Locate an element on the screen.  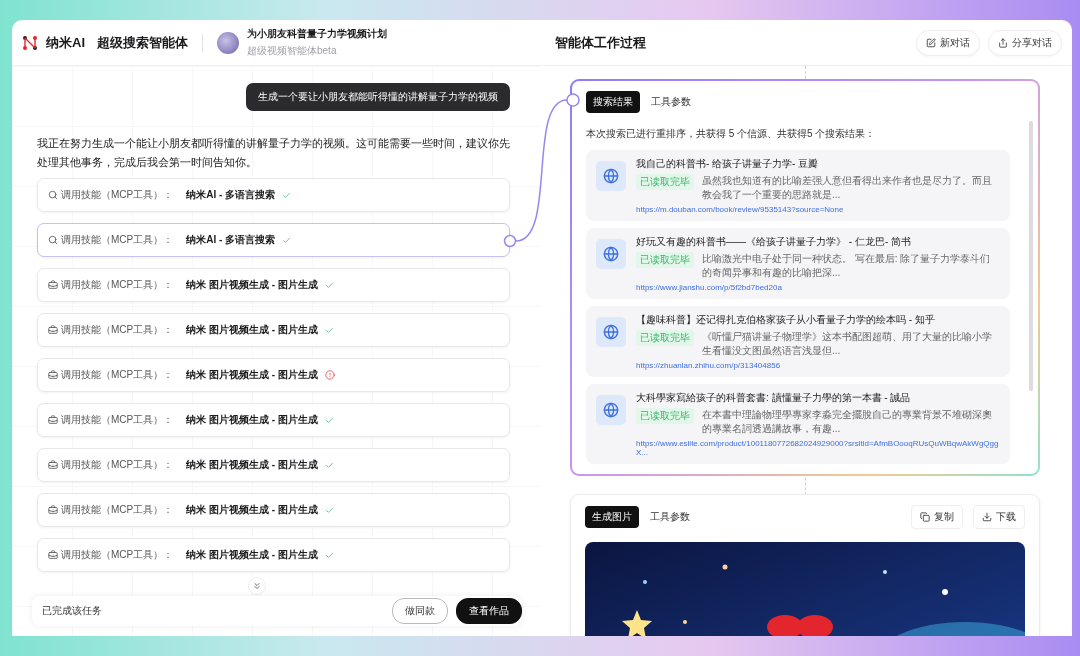
search-result-card: 好玩又有趣的科普书——《给孩子讲量子力学》 - 仁龙巴- 简书 已读取完毕 比喻激光中电子处于同一种状态。 写在最后: 除了量子力学泰斗们的奇闻异事和有趣的比喻把深... https://www.jianshu.com/p/5f2bd7bed20a is located at coordinates (798, 263).